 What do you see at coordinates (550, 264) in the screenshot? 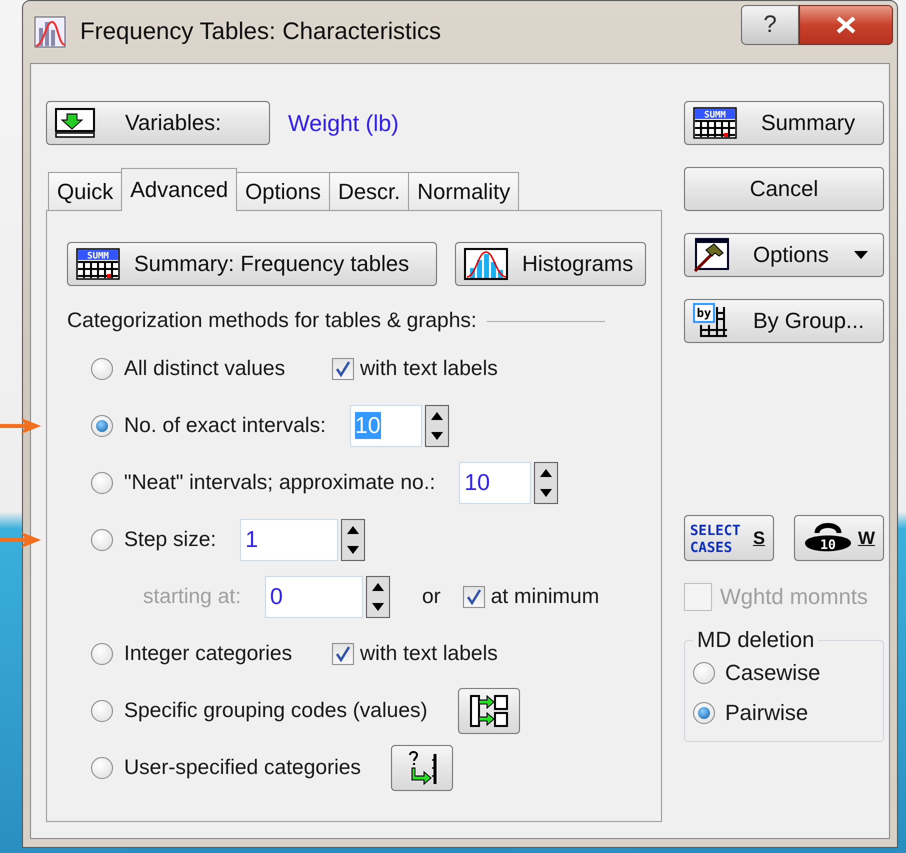
I see `button: Histograms` at bounding box center [550, 264].